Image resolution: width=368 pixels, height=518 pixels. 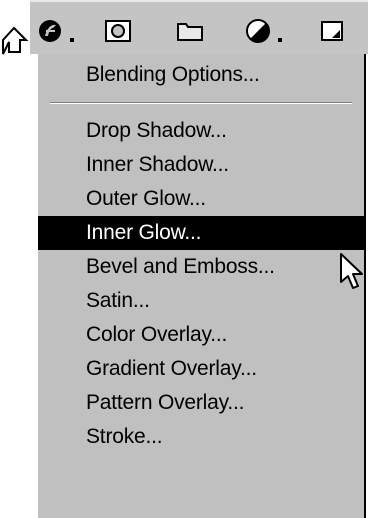 I want to click on add-layer-mask-icon, so click(x=118, y=31).